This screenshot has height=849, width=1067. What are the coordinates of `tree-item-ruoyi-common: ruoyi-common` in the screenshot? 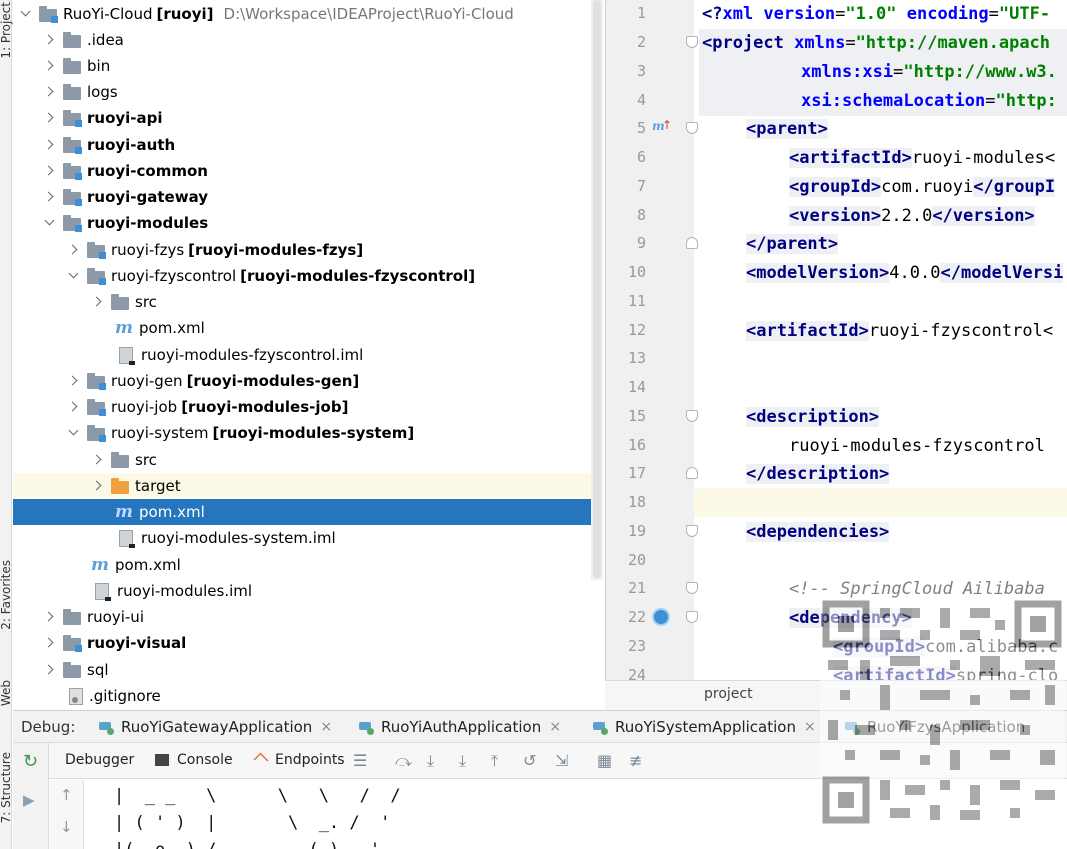 It's located at (308, 171).